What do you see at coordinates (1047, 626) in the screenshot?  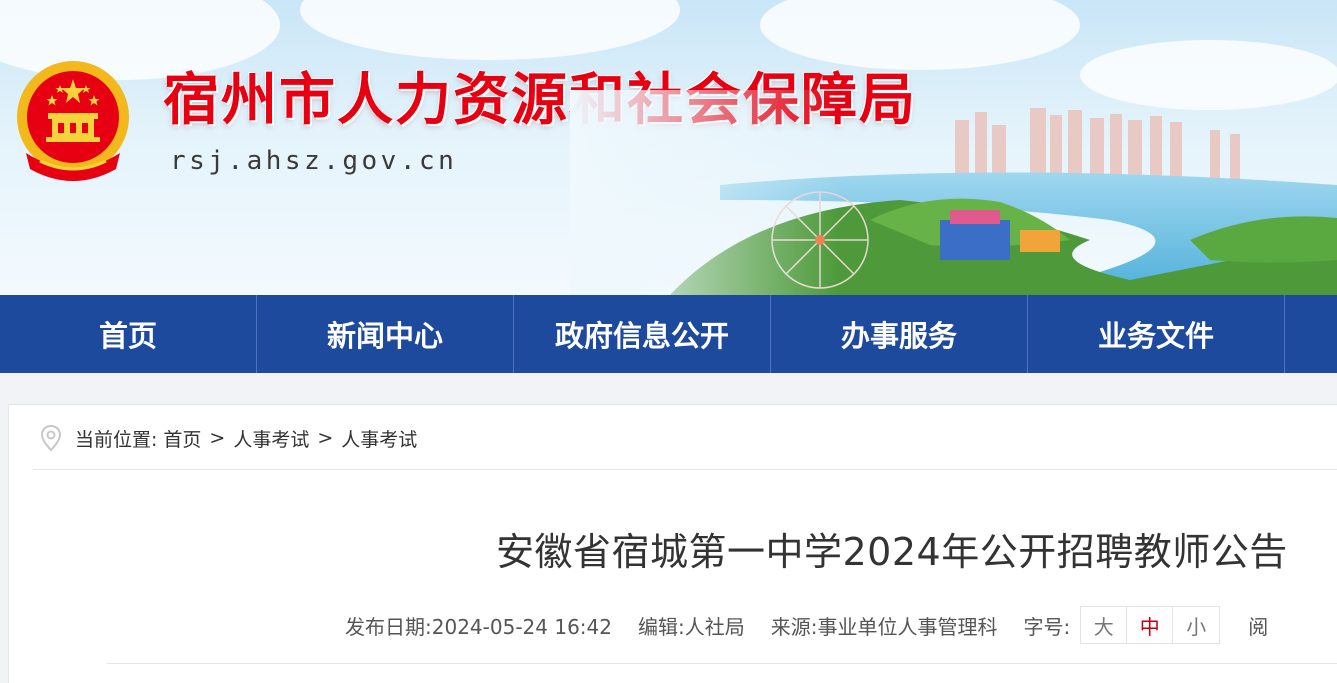 I see `font-size-label: 字号:` at bounding box center [1047, 626].